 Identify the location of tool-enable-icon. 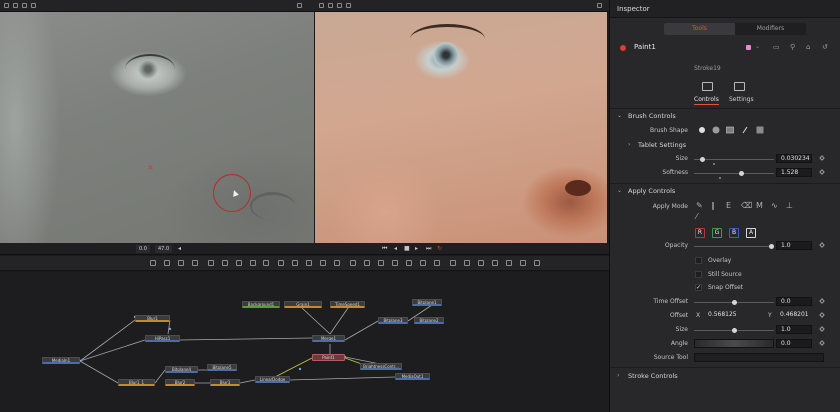
(623, 48).